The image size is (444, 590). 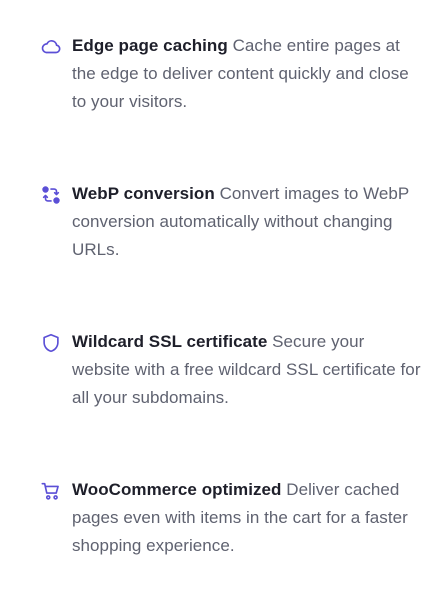 What do you see at coordinates (51, 195) in the screenshot?
I see `image-convert-icon` at bounding box center [51, 195].